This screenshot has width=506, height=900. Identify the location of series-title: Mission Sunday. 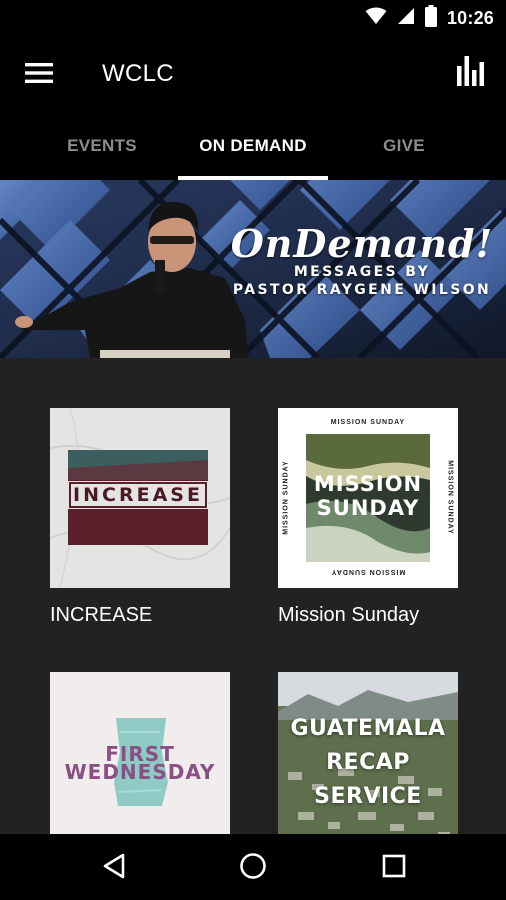
(349, 615).